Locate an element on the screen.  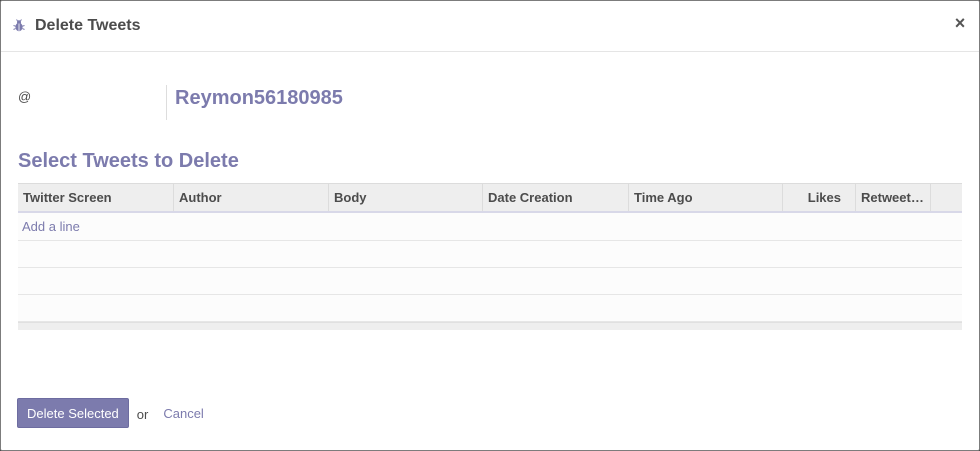
add-line-row: Add a line is located at coordinates (490, 227).